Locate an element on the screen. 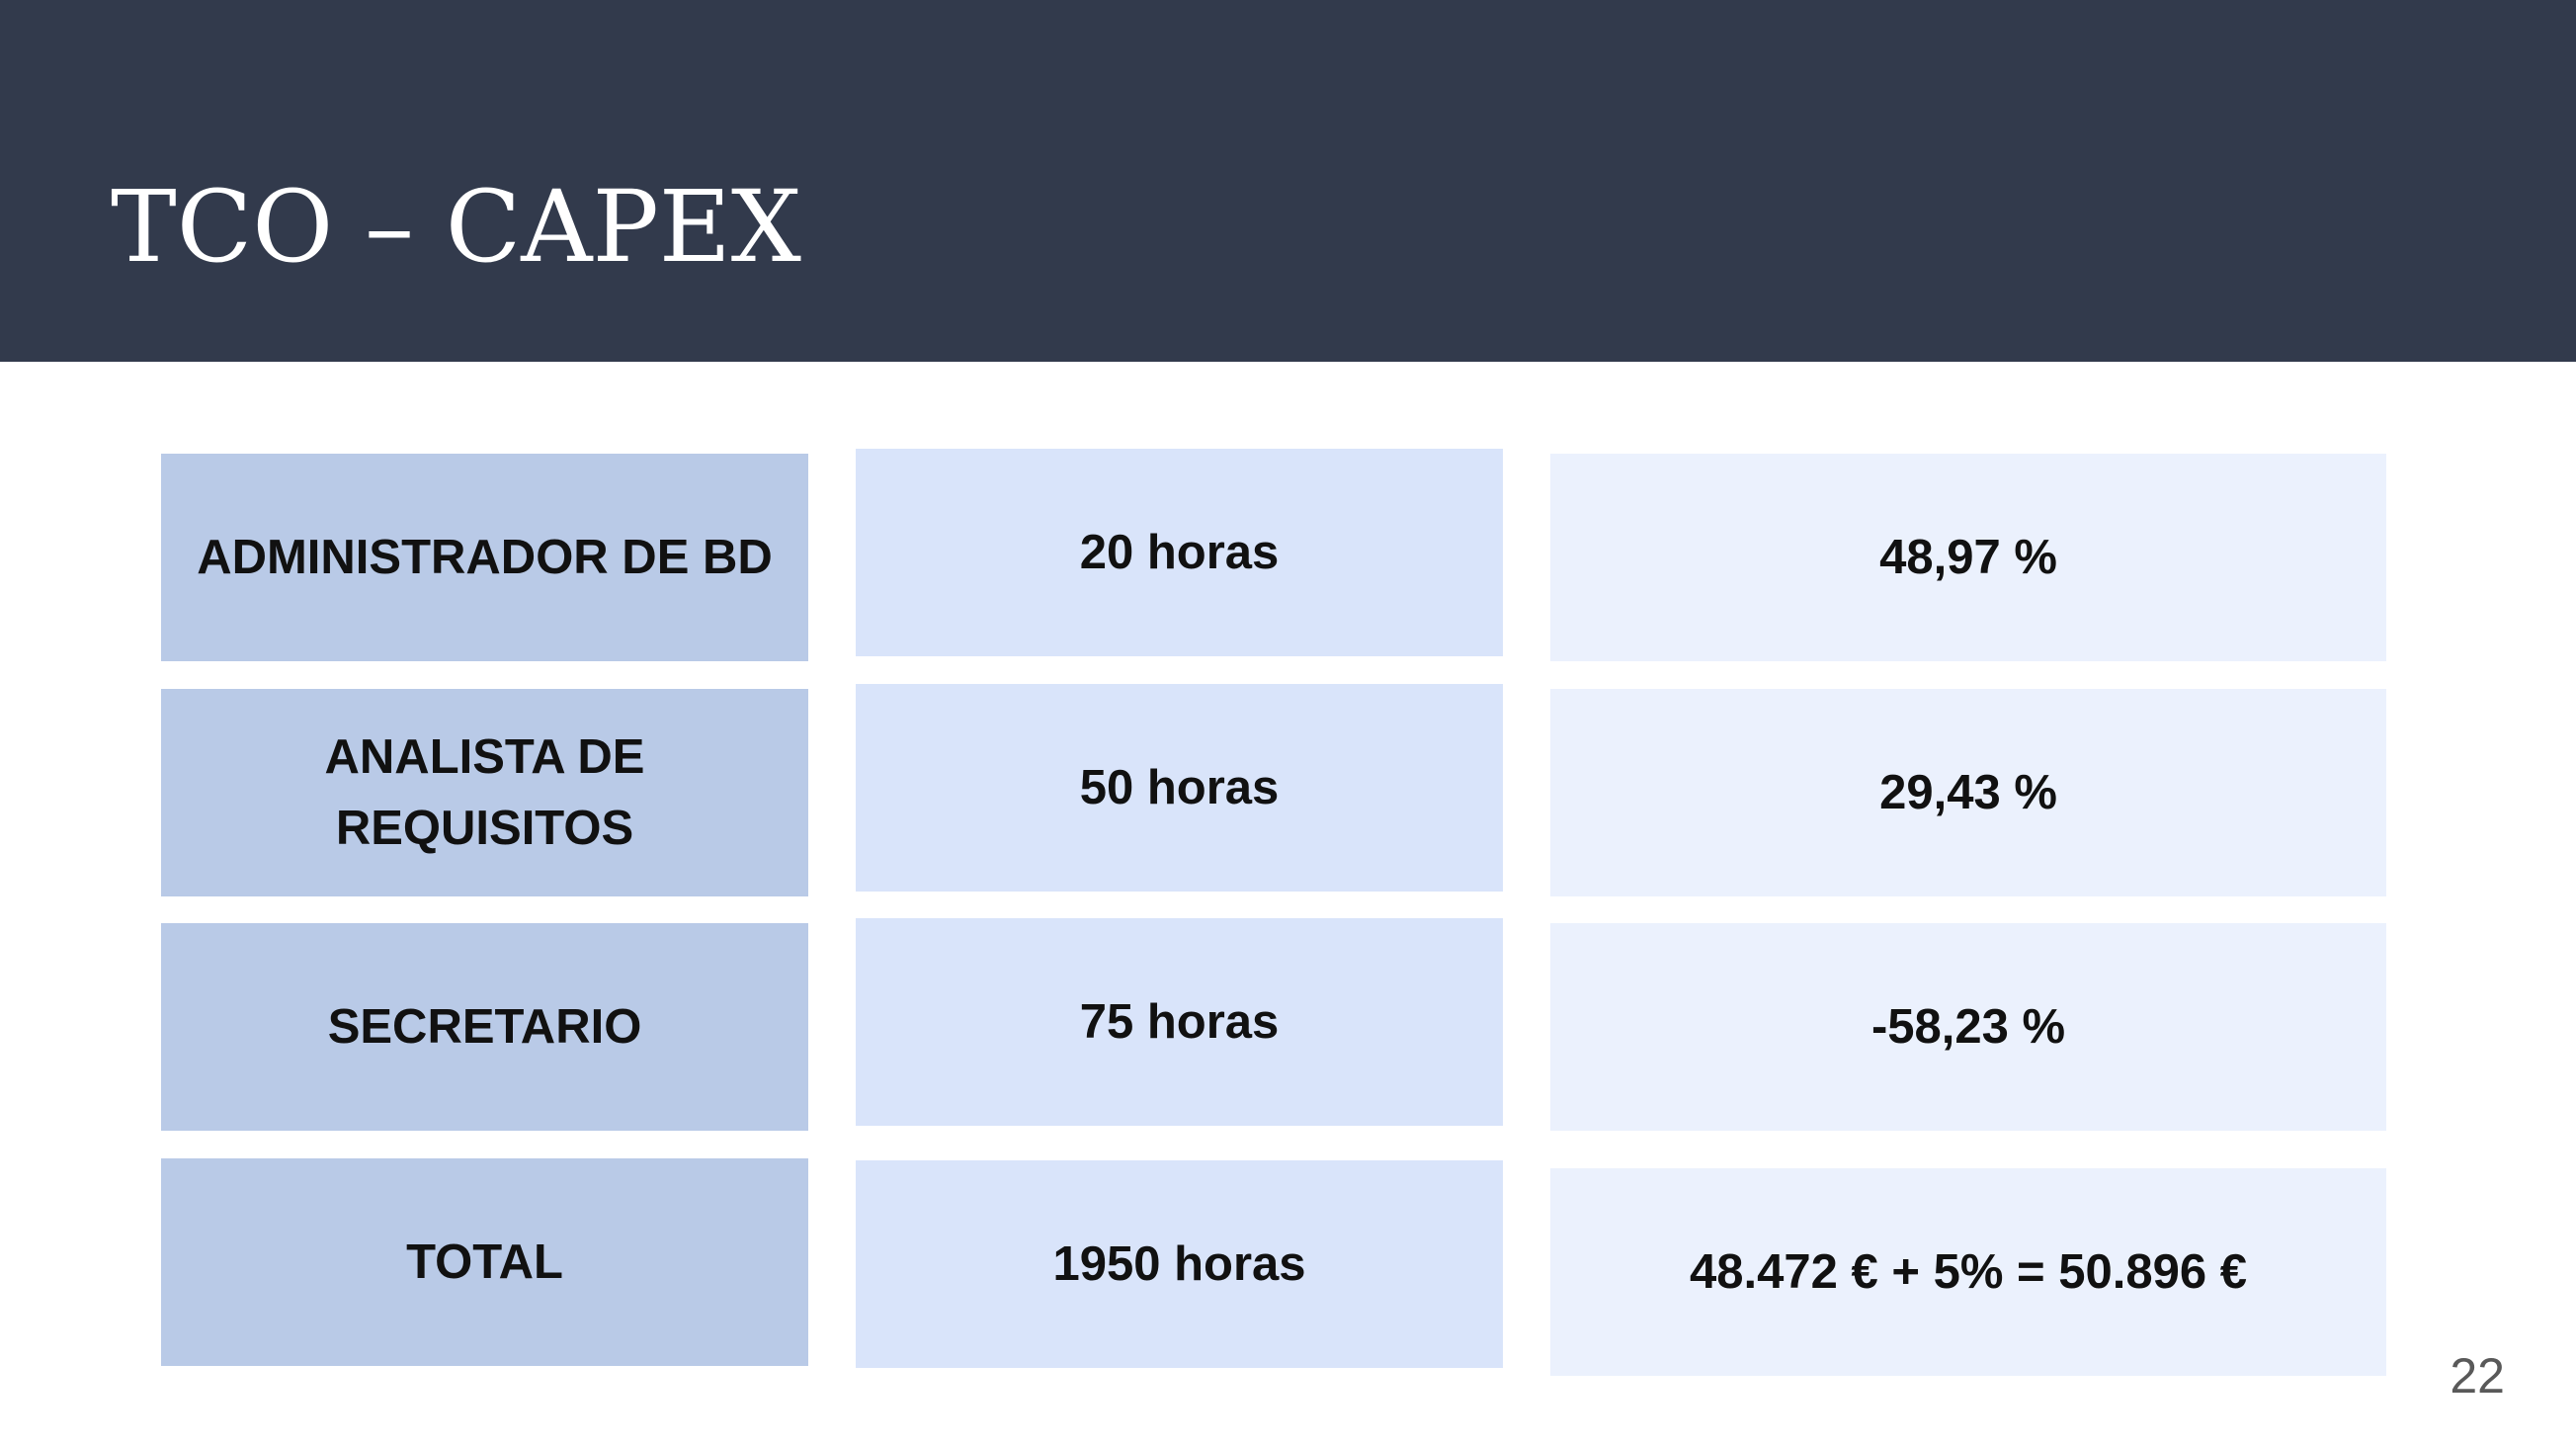 The width and height of the screenshot is (2576, 1447). value-cell: 48,97 % is located at coordinates (1968, 557).